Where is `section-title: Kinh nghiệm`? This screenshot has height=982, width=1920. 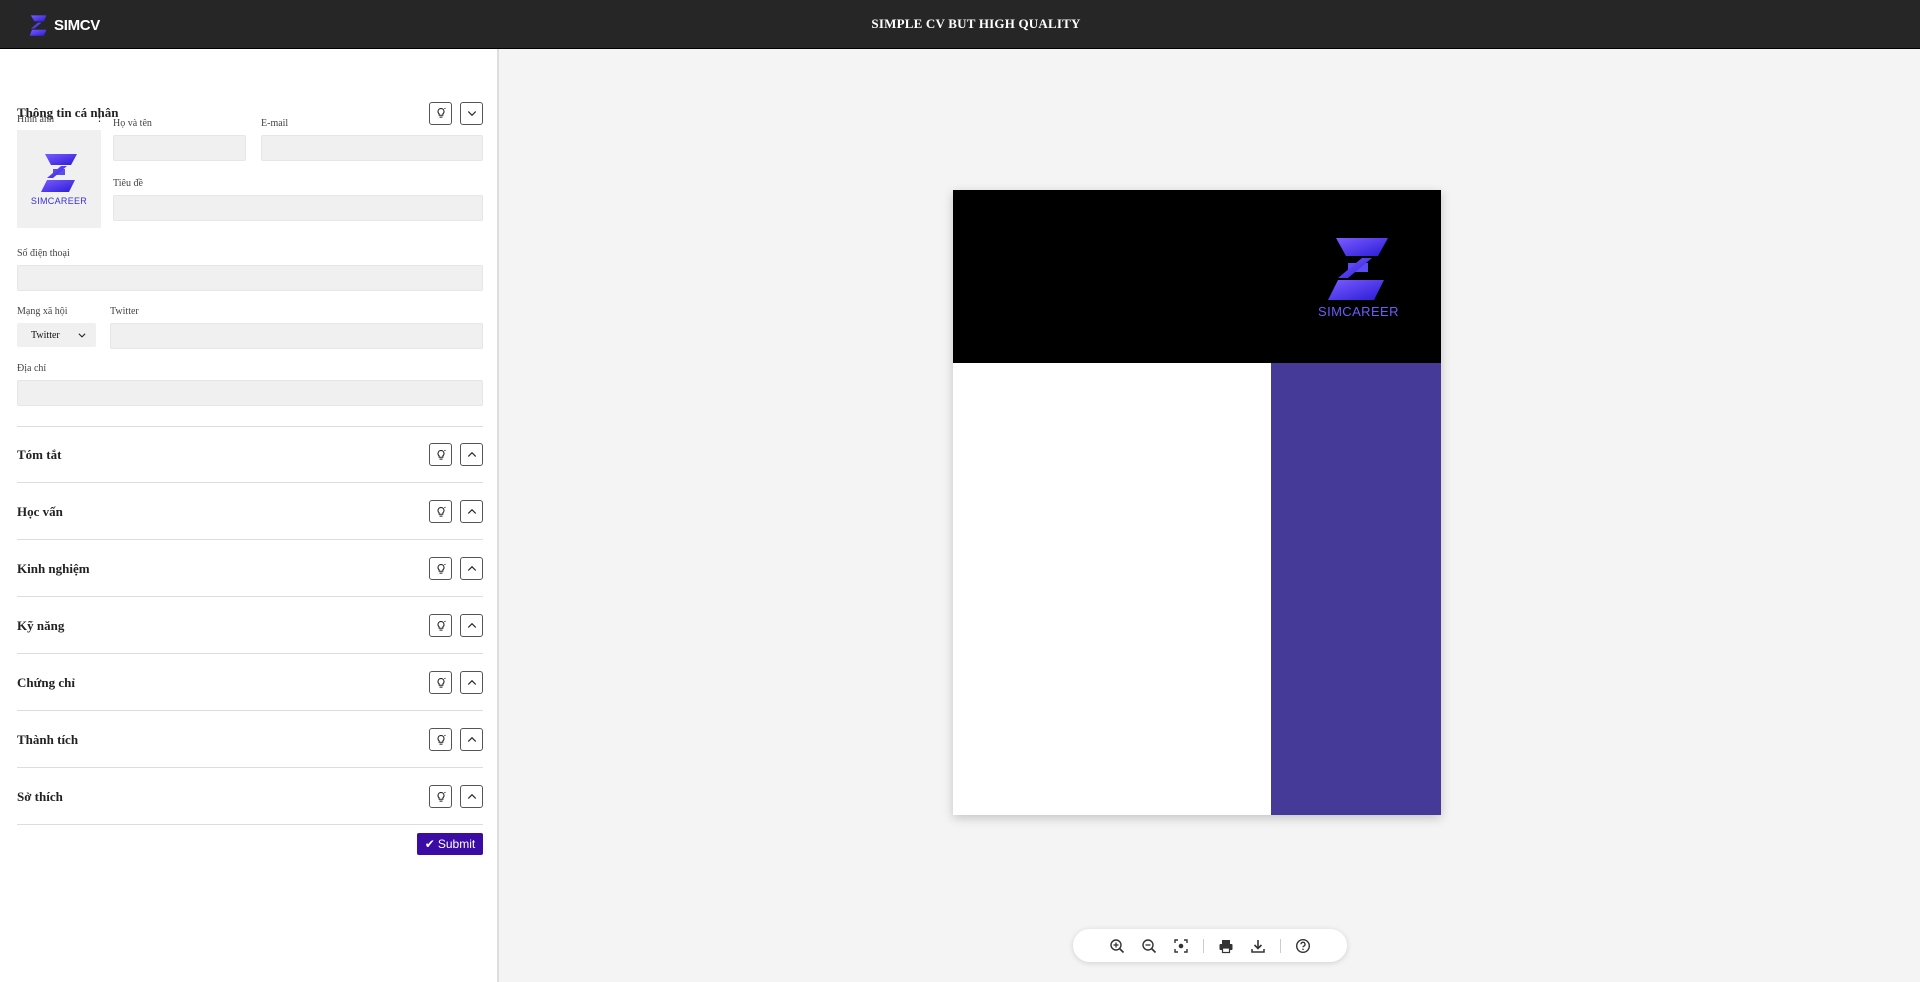
section-title: Kinh nghiệm is located at coordinates (53, 568).